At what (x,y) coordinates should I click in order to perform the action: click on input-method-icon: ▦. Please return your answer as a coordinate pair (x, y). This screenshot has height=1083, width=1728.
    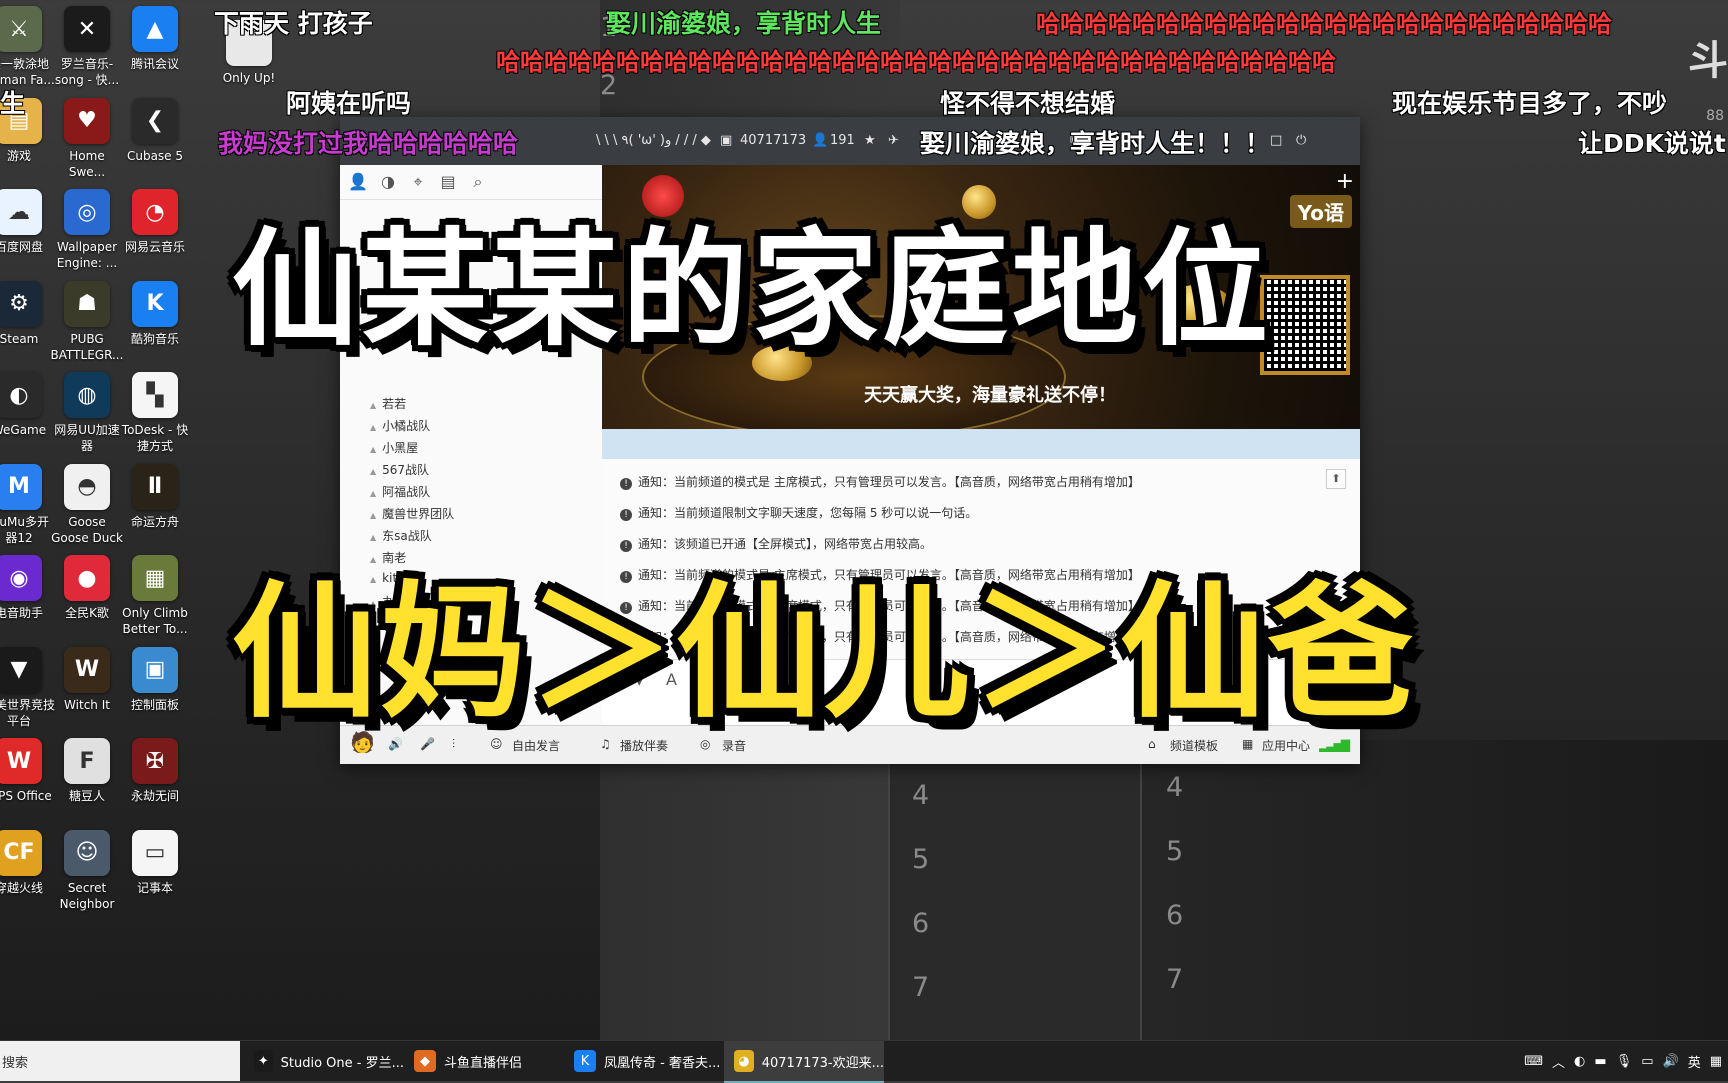
    Looking at the image, I should click on (1716, 1061).